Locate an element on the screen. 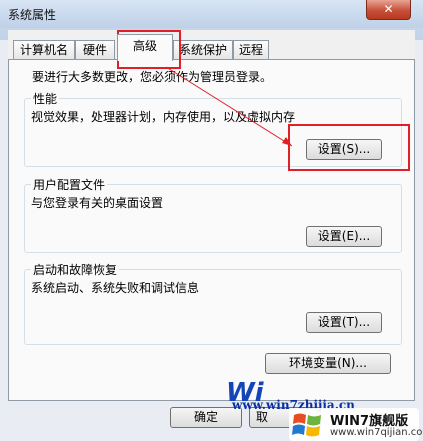 This screenshot has width=423, height=441. tab-system-protection: 系统保护 is located at coordinates (203, 50).